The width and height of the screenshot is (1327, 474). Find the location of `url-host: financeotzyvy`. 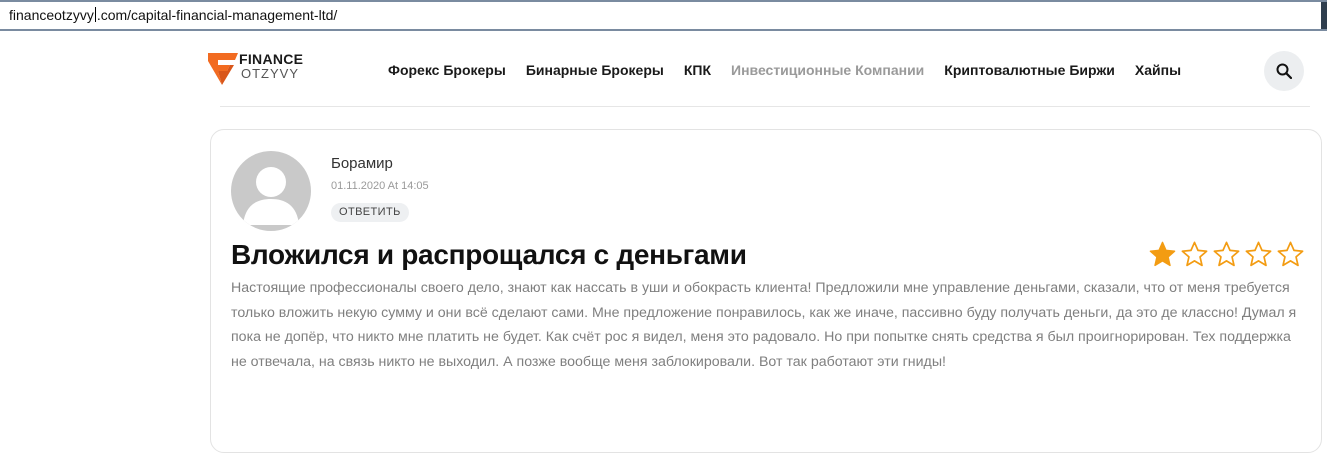

url-host: financeotzyvy is located at coordinates (51, 15).